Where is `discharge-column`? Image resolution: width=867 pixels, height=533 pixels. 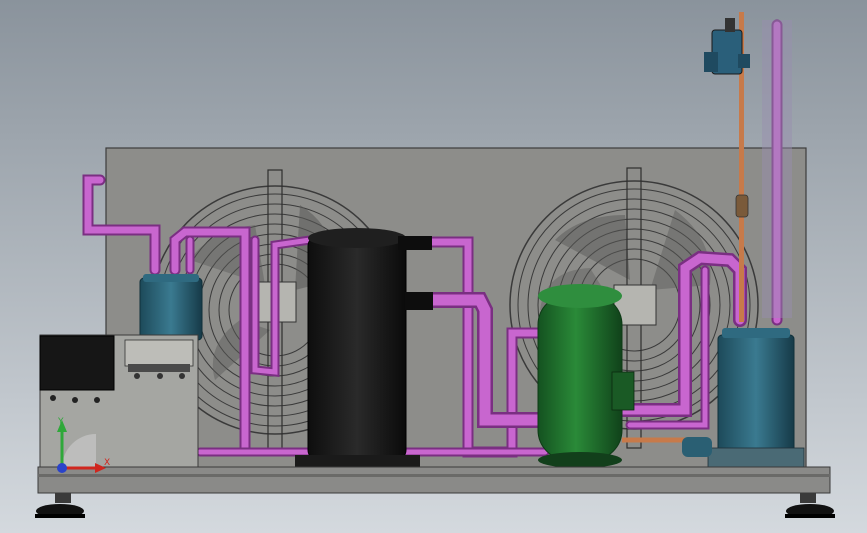
discharge-column is located at coordinates (777, 169).